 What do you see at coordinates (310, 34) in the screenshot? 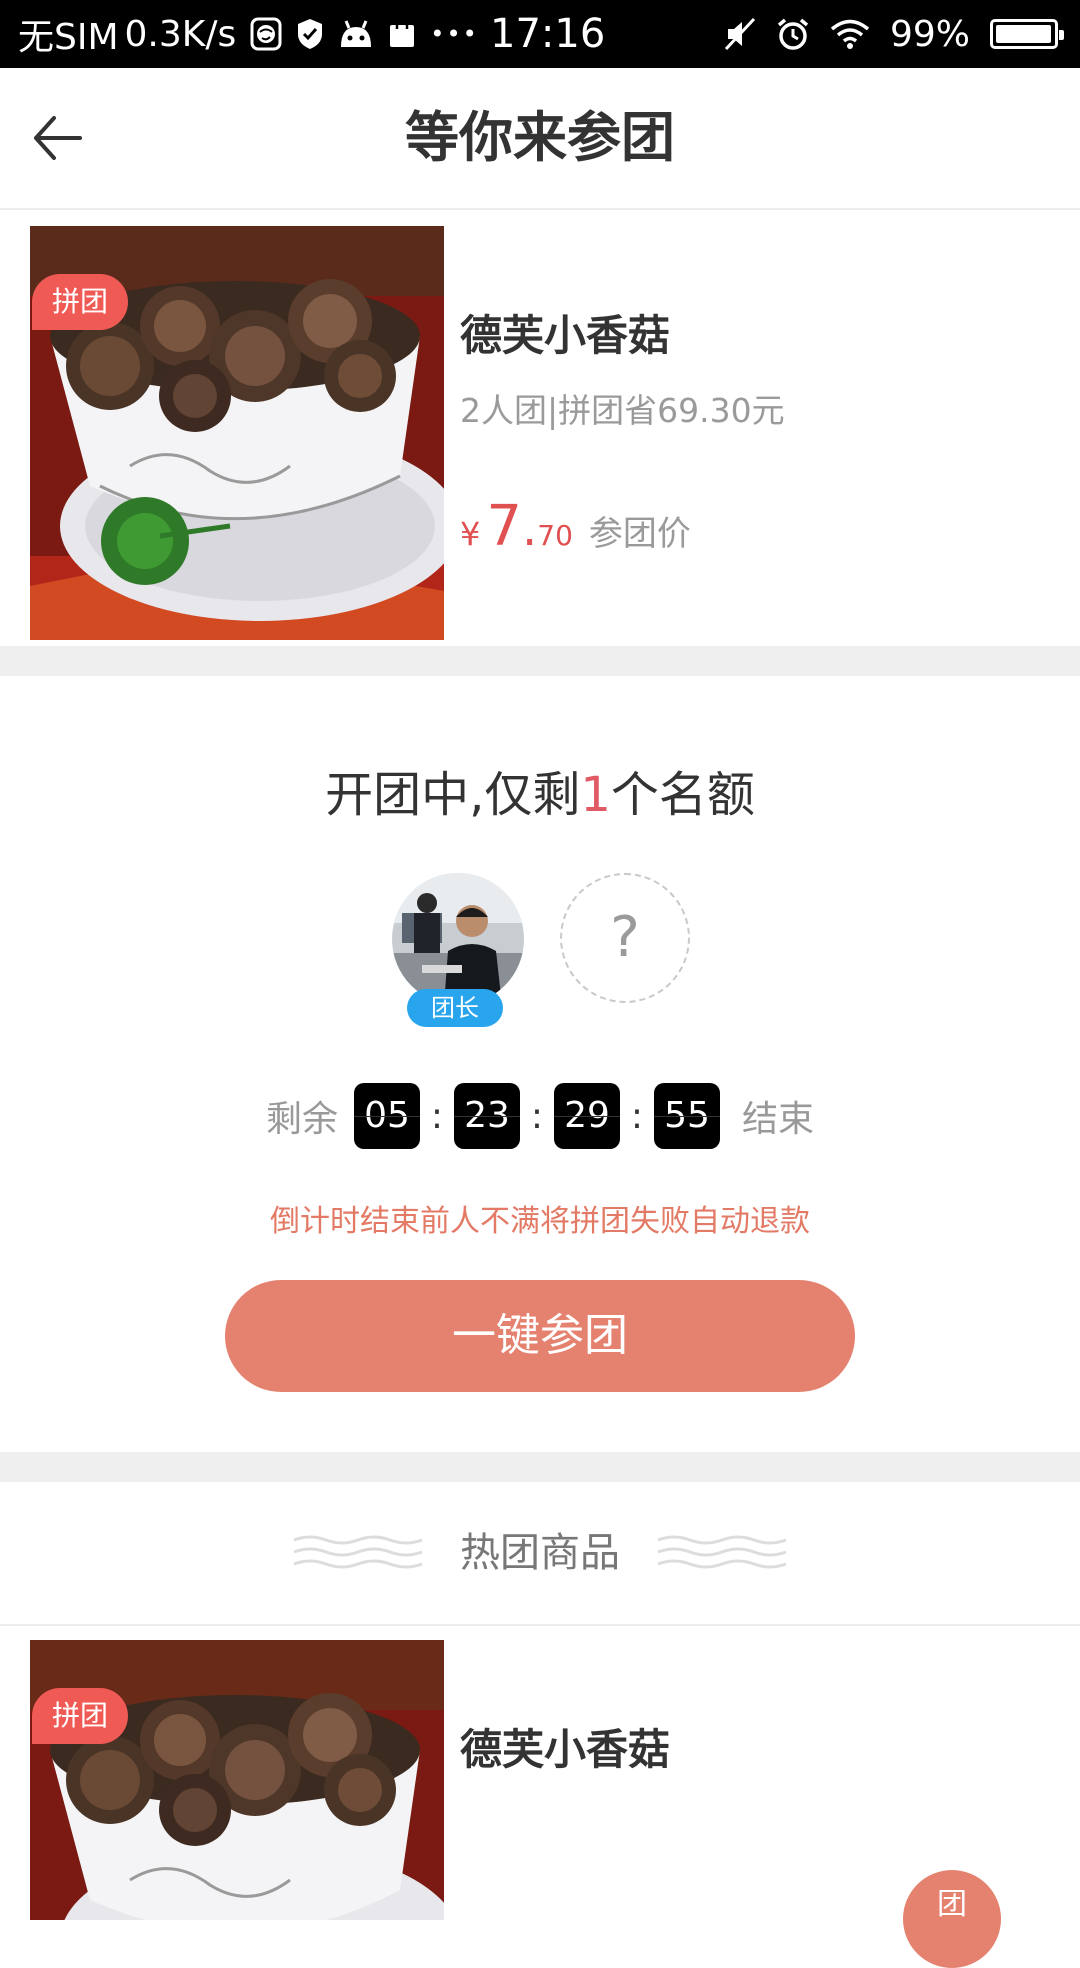
I see `shield-icon` at bounding box center [310, 34].